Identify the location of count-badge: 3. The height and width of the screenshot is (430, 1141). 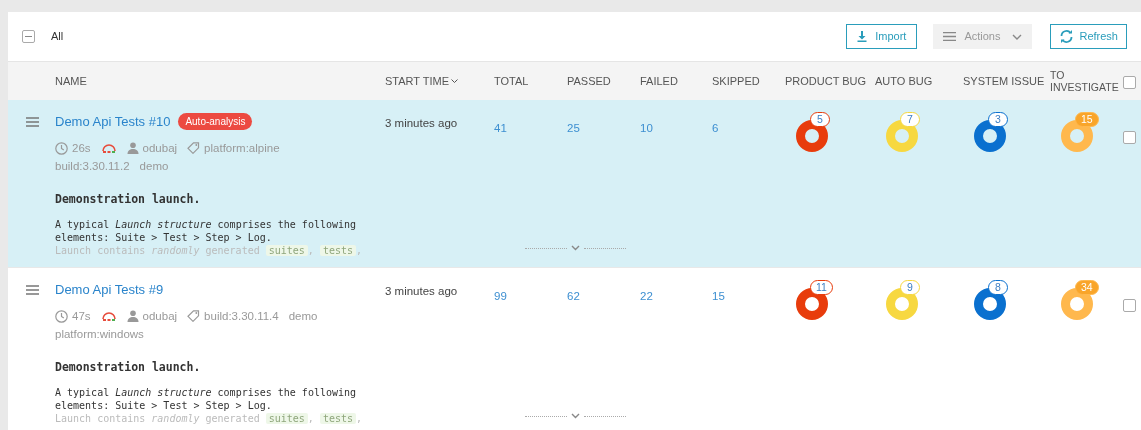
(998, 119).